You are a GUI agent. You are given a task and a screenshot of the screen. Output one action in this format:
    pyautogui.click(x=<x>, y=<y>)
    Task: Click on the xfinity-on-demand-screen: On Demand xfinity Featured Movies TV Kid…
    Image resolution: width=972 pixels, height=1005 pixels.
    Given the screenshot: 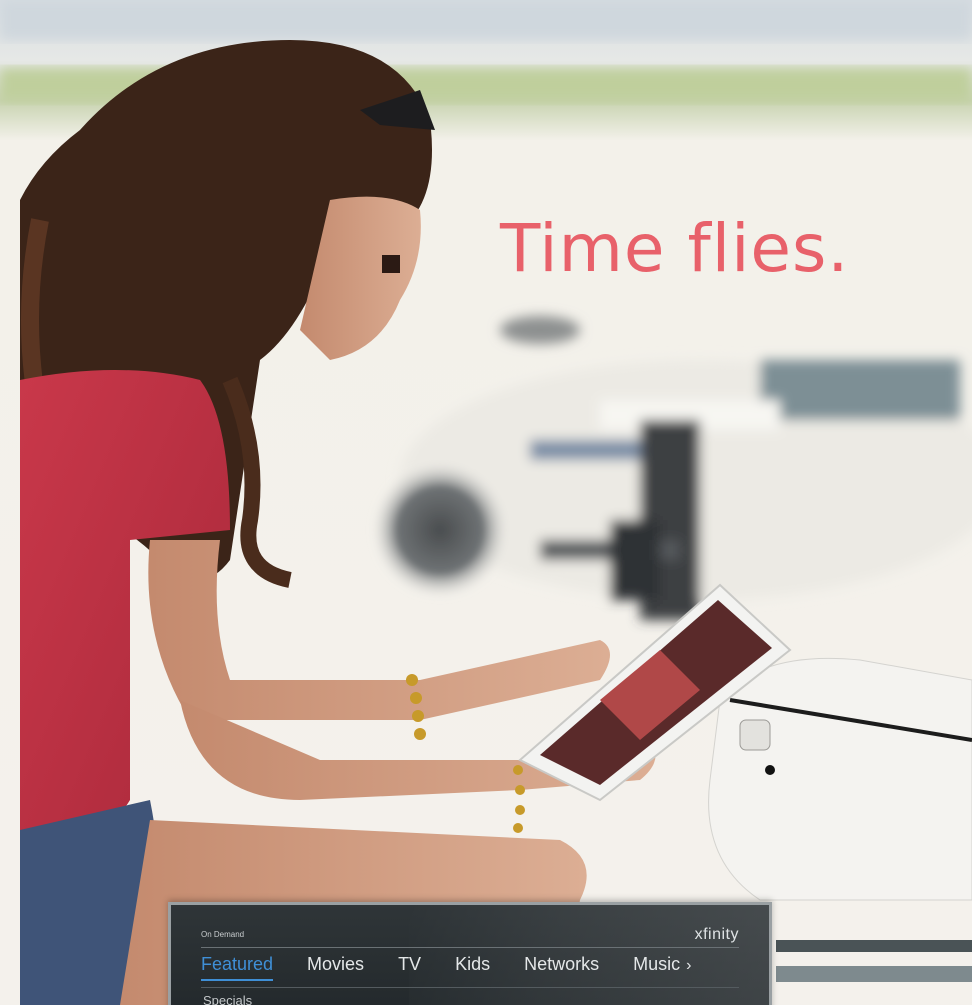 What is the action you would take?
    pyautogui.click(x=470, y=953)
    